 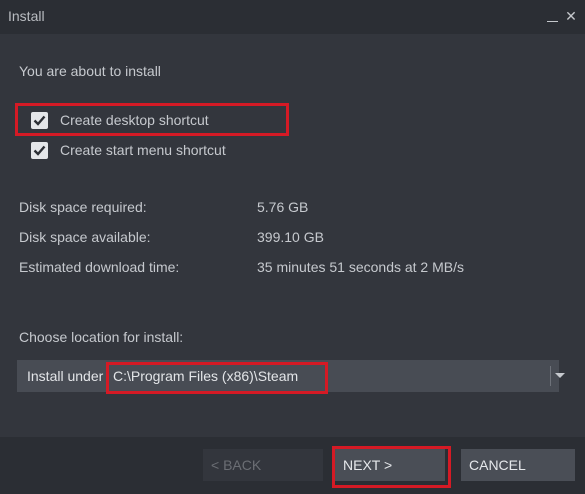 I want to click on intro-text: You are about to install, so click(x=90, y=71).